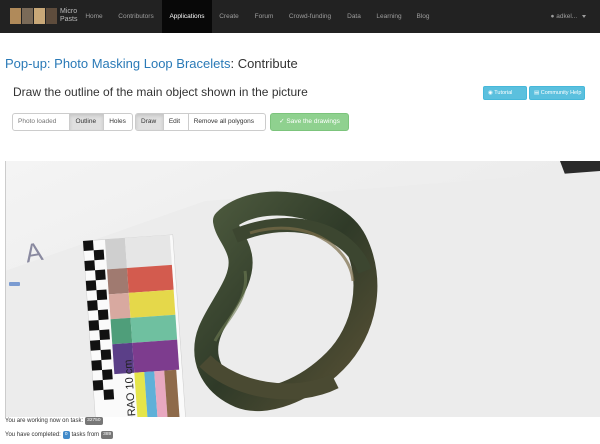 This screenshot has height=444, width=600. Describe the element at coordinates (389, 16) in the screenshot. I see `nav-learning: Learning` at that location.